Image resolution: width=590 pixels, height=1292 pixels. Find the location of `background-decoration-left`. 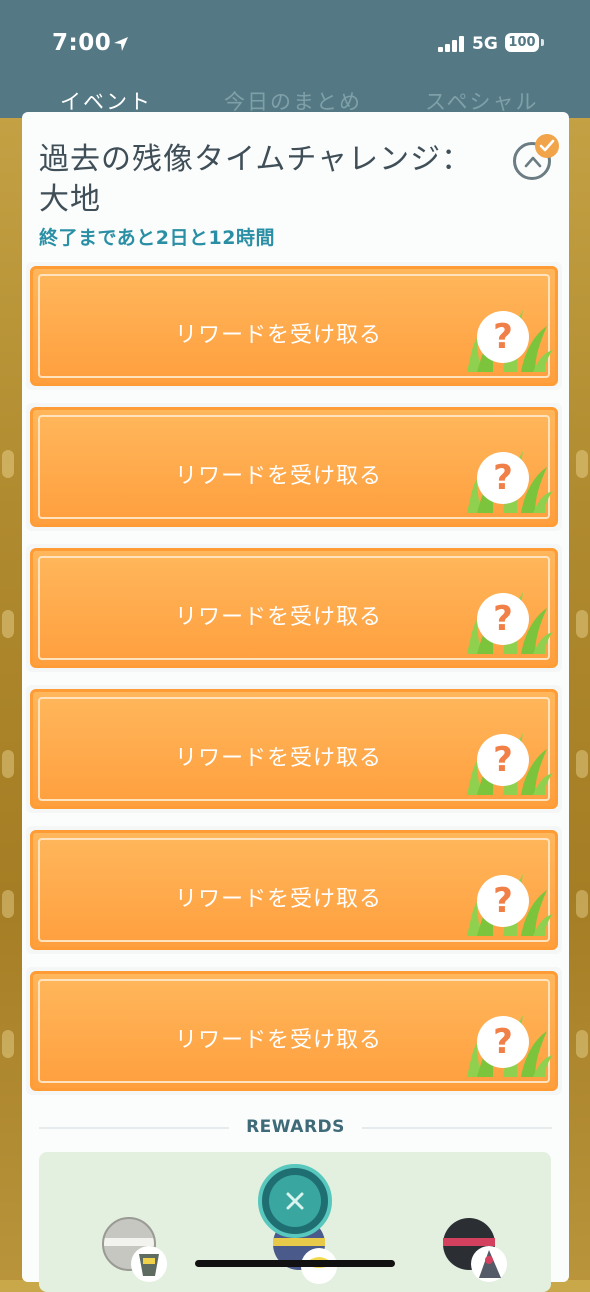

background-decoration-left is located at coordinates (10, 780).